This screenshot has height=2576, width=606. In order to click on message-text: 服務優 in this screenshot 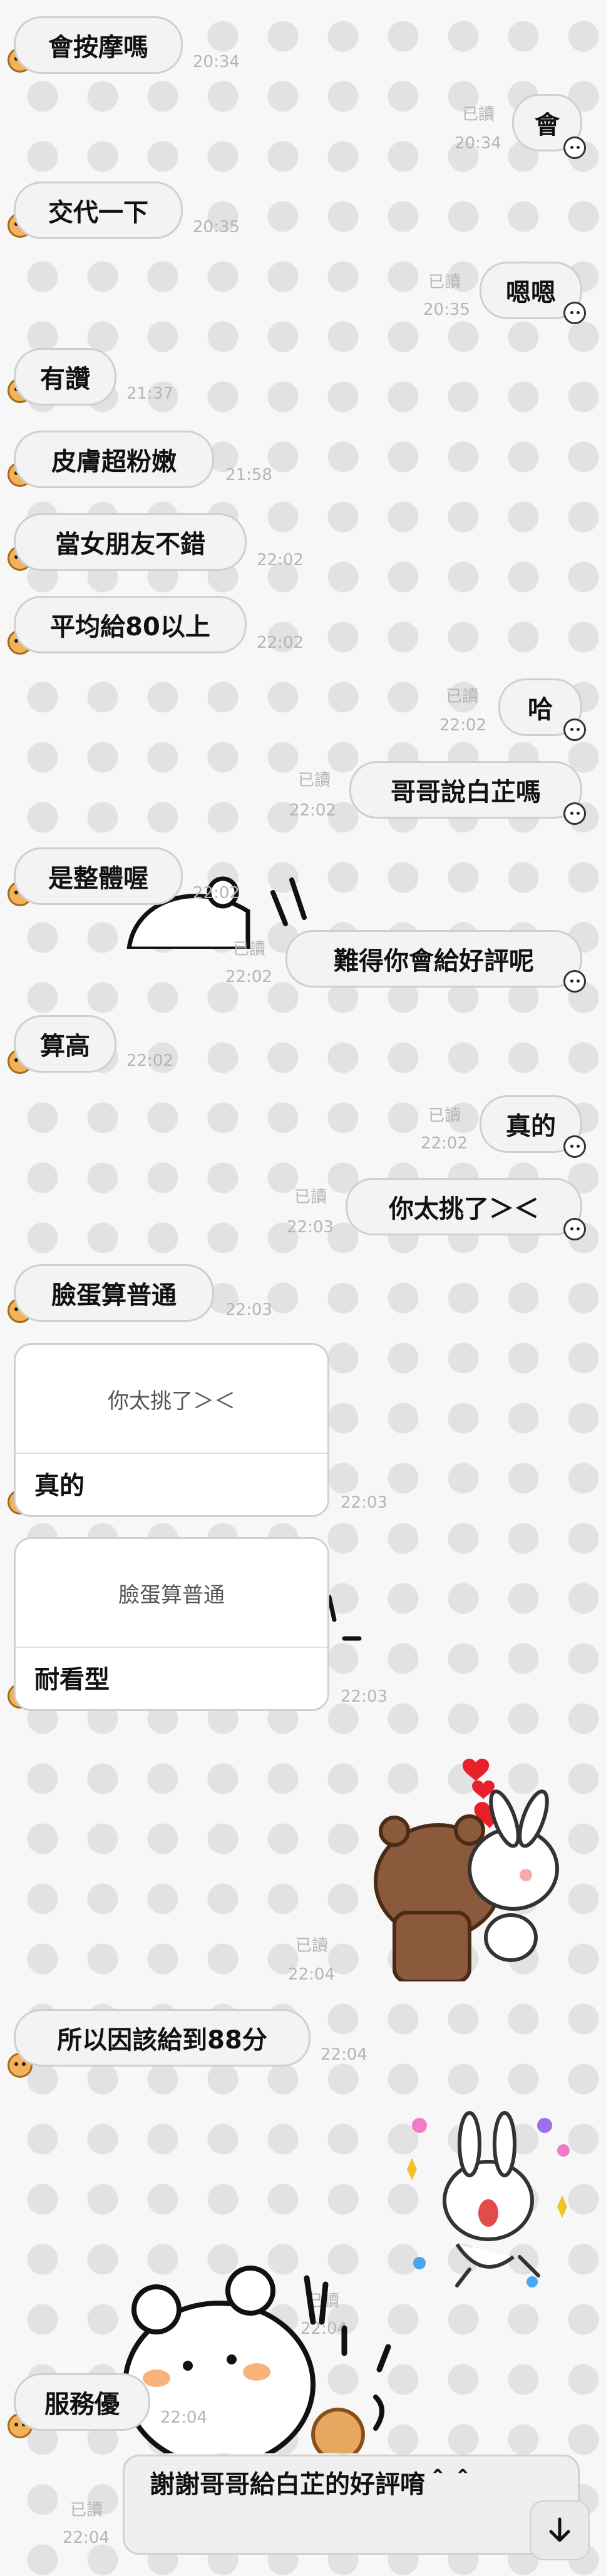, I will do `click(82, 2404)`.